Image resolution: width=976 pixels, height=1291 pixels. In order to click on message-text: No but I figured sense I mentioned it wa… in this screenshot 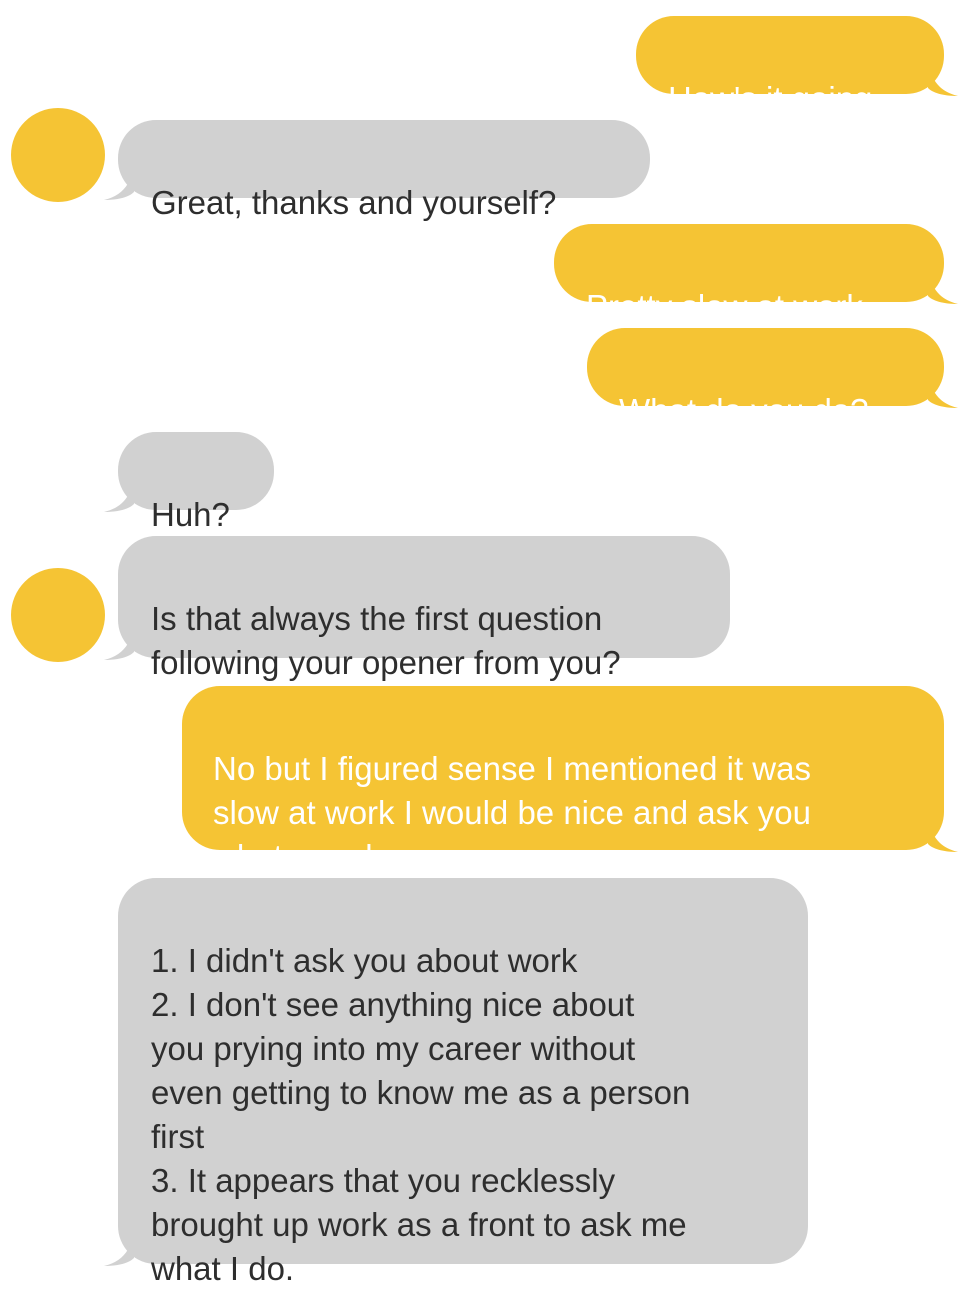, I will do `click(512, 812)`.